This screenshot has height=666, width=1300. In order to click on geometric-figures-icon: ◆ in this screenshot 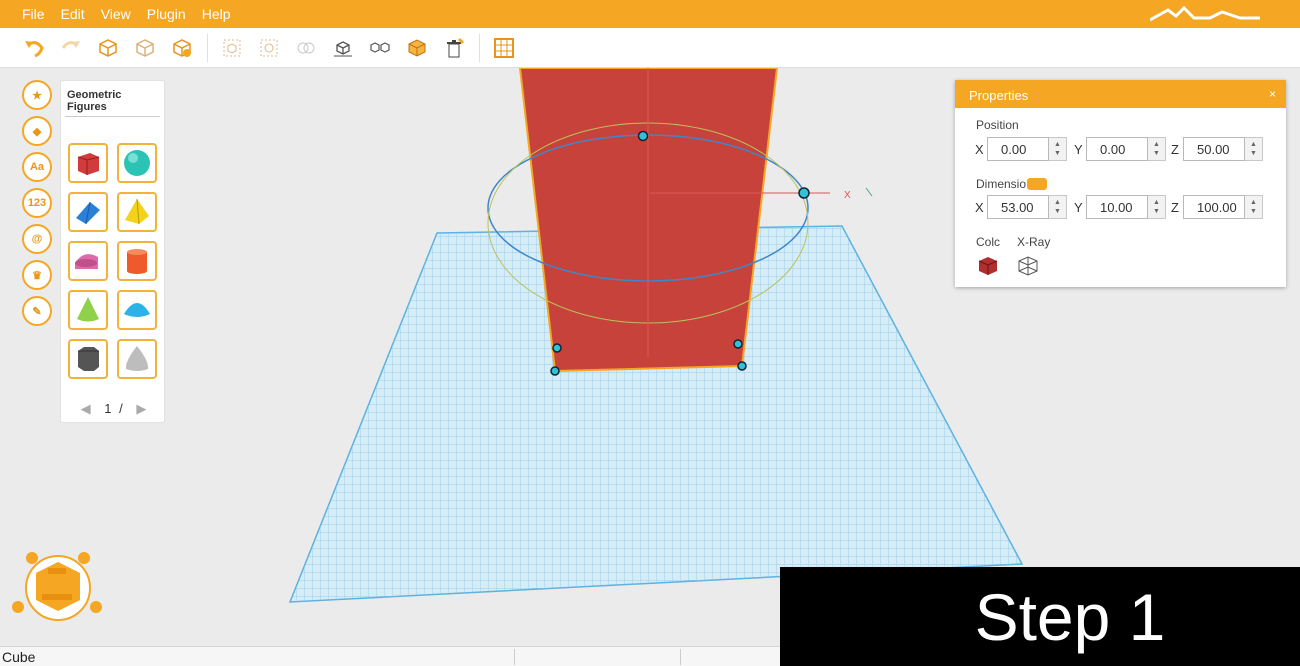, I will do `click(37, 131)`.